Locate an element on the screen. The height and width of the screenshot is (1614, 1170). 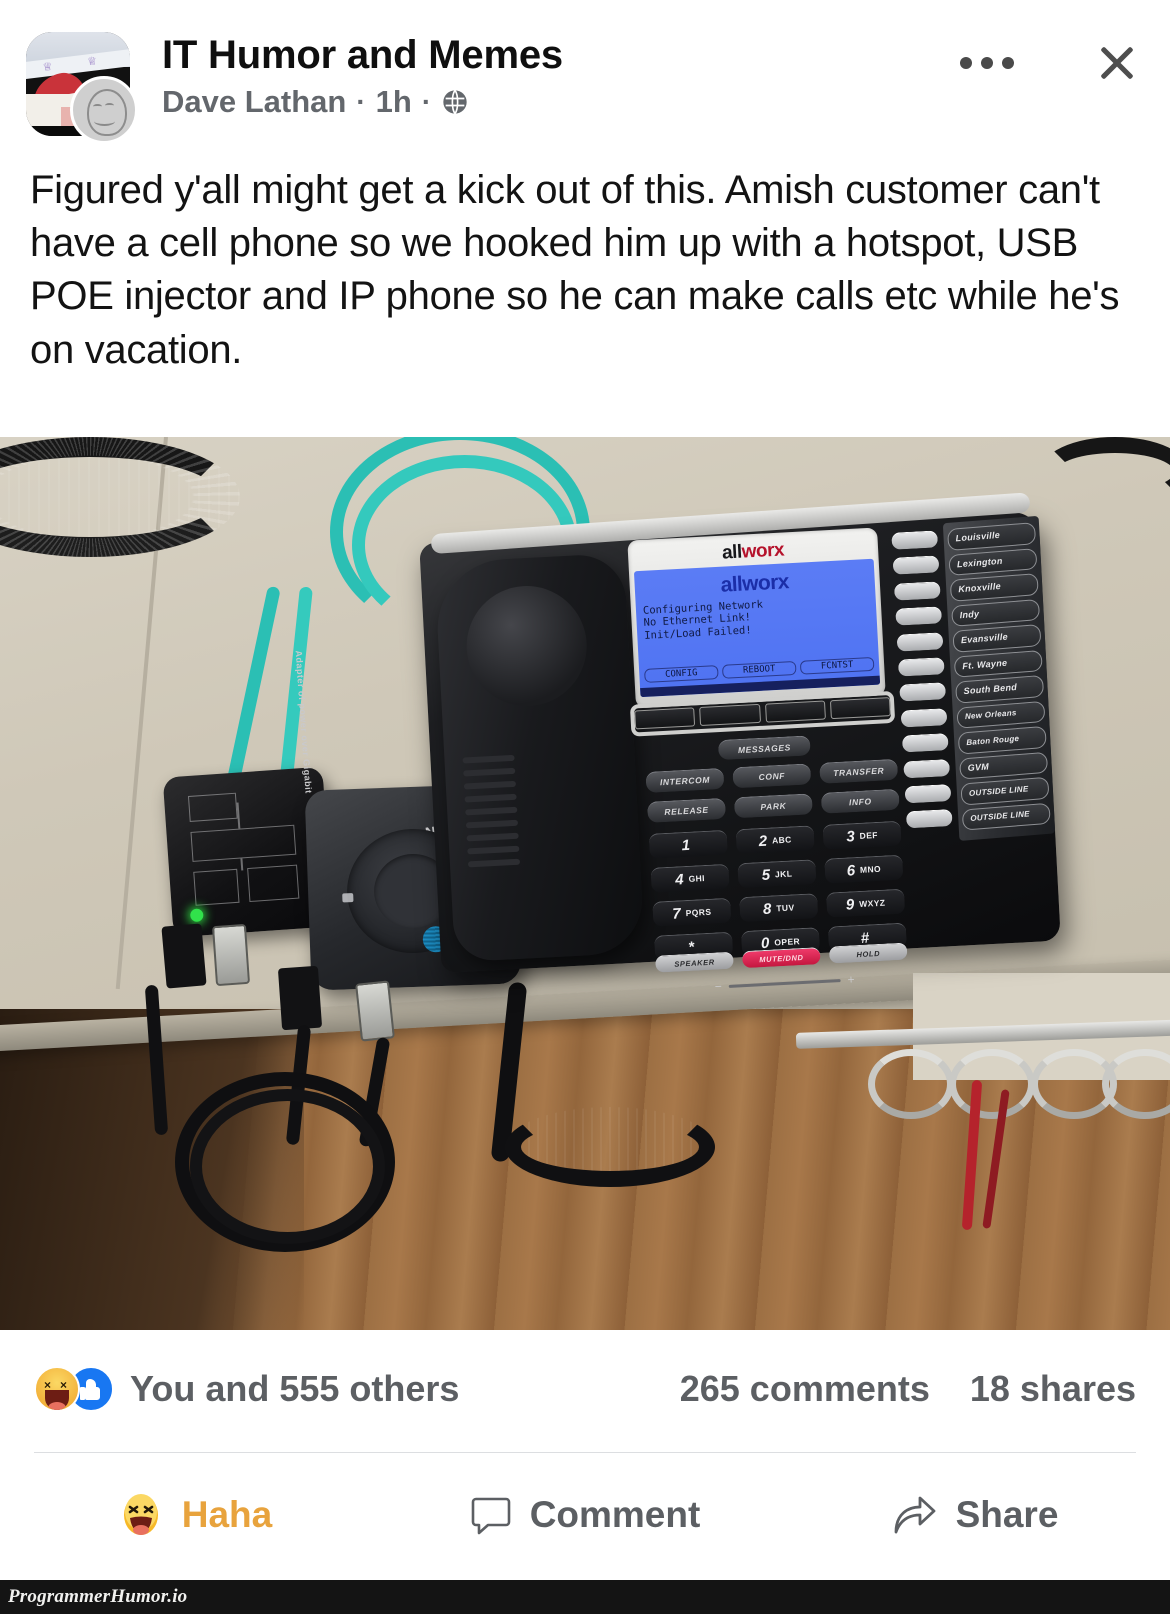
handset-earpiece is located at coordinates (526, 646).